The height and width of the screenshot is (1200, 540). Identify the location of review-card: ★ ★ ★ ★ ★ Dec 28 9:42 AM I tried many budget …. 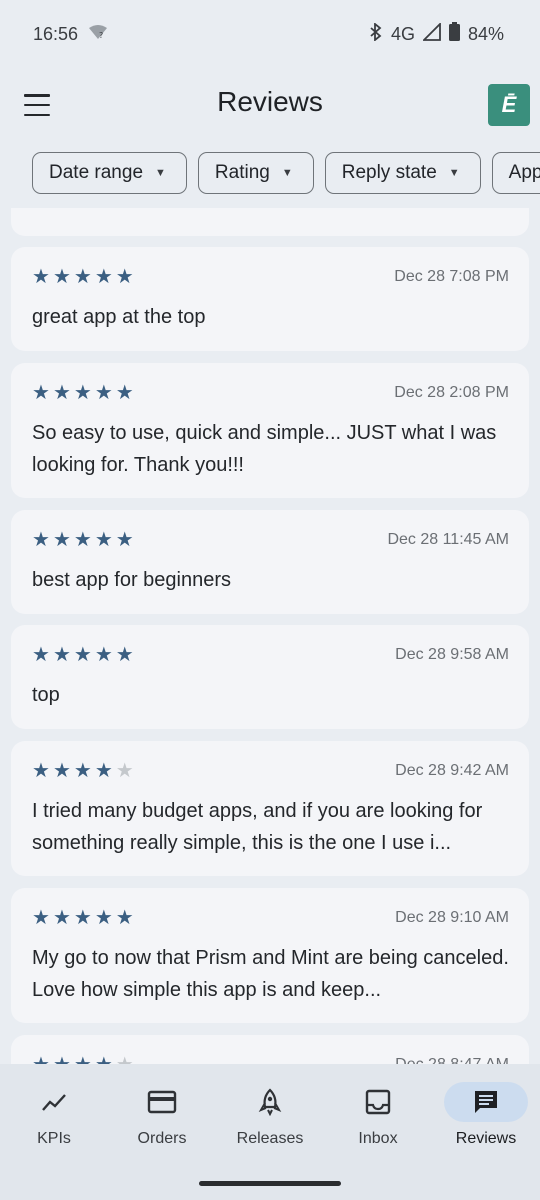
(270, 808).